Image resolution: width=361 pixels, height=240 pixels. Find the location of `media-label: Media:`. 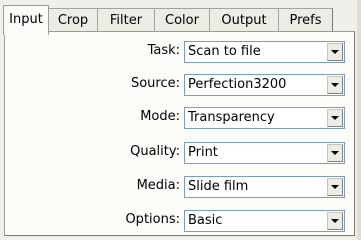

media-label: Media: is located at coordinates (158, 185).